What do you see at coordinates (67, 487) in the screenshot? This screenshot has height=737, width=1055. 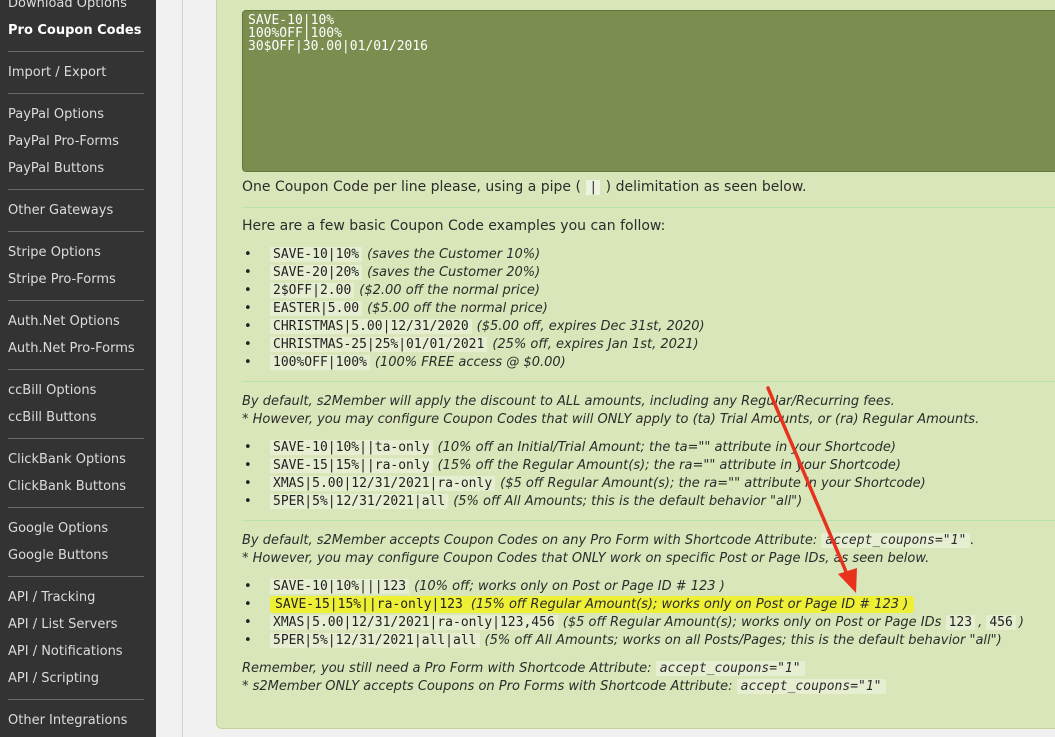 I see `sidebar-item-clickbank-buttons: ClickBank Buttons` at bounding box center [67, 487].